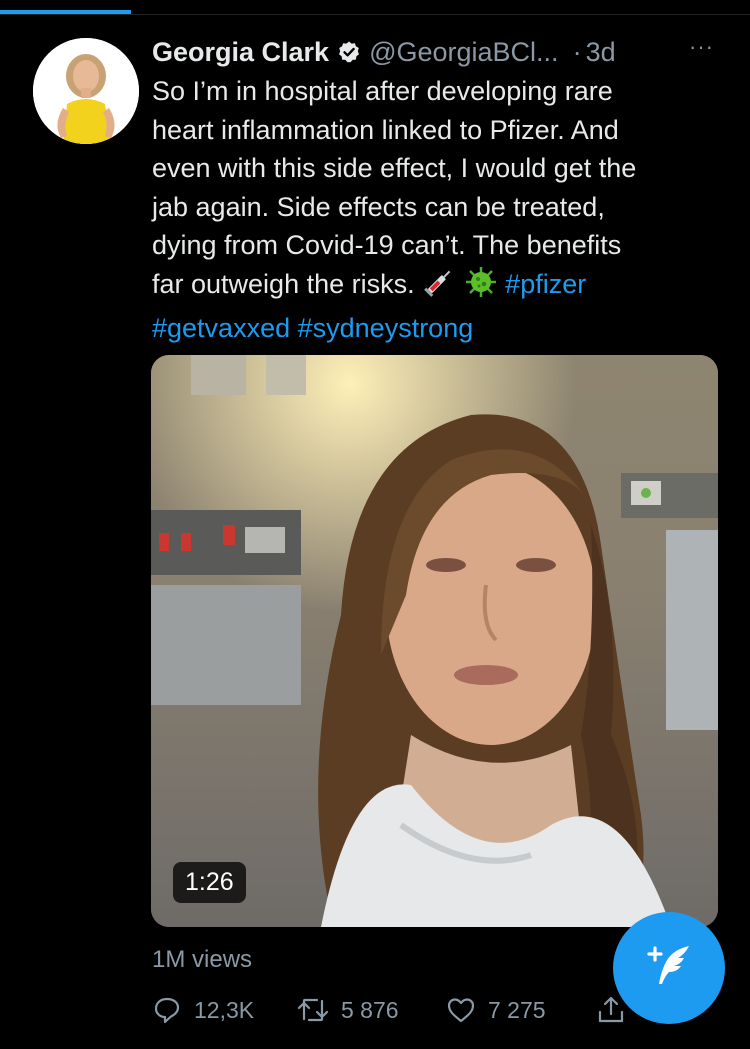 This screenshot has height=1049, width=750. I want to click on hashtag-link: #sydneystrong, so click(386, 328).